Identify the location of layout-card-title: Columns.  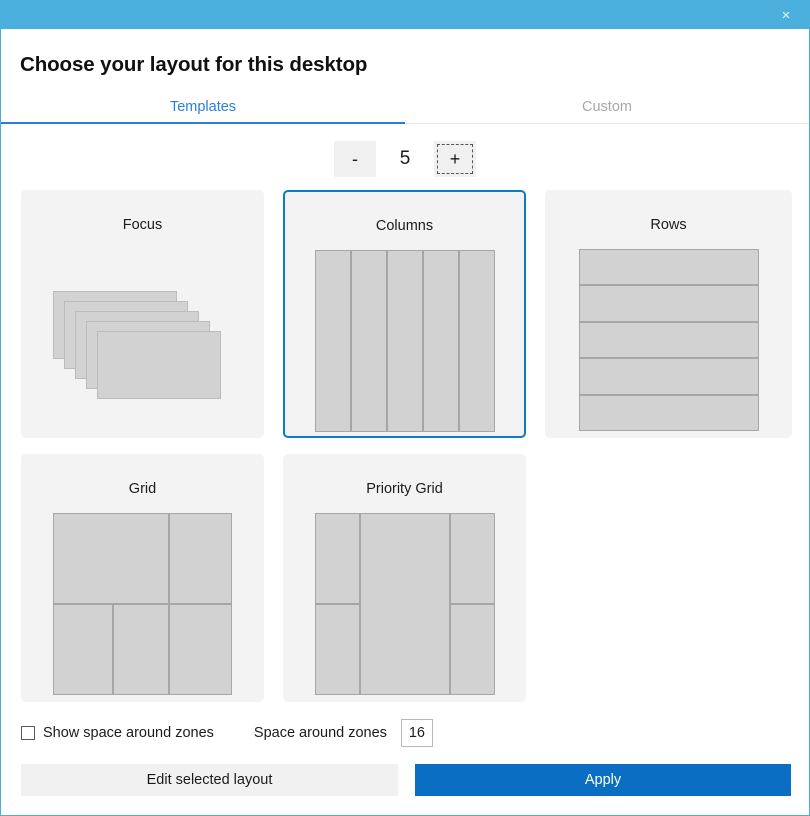
(404, 226).